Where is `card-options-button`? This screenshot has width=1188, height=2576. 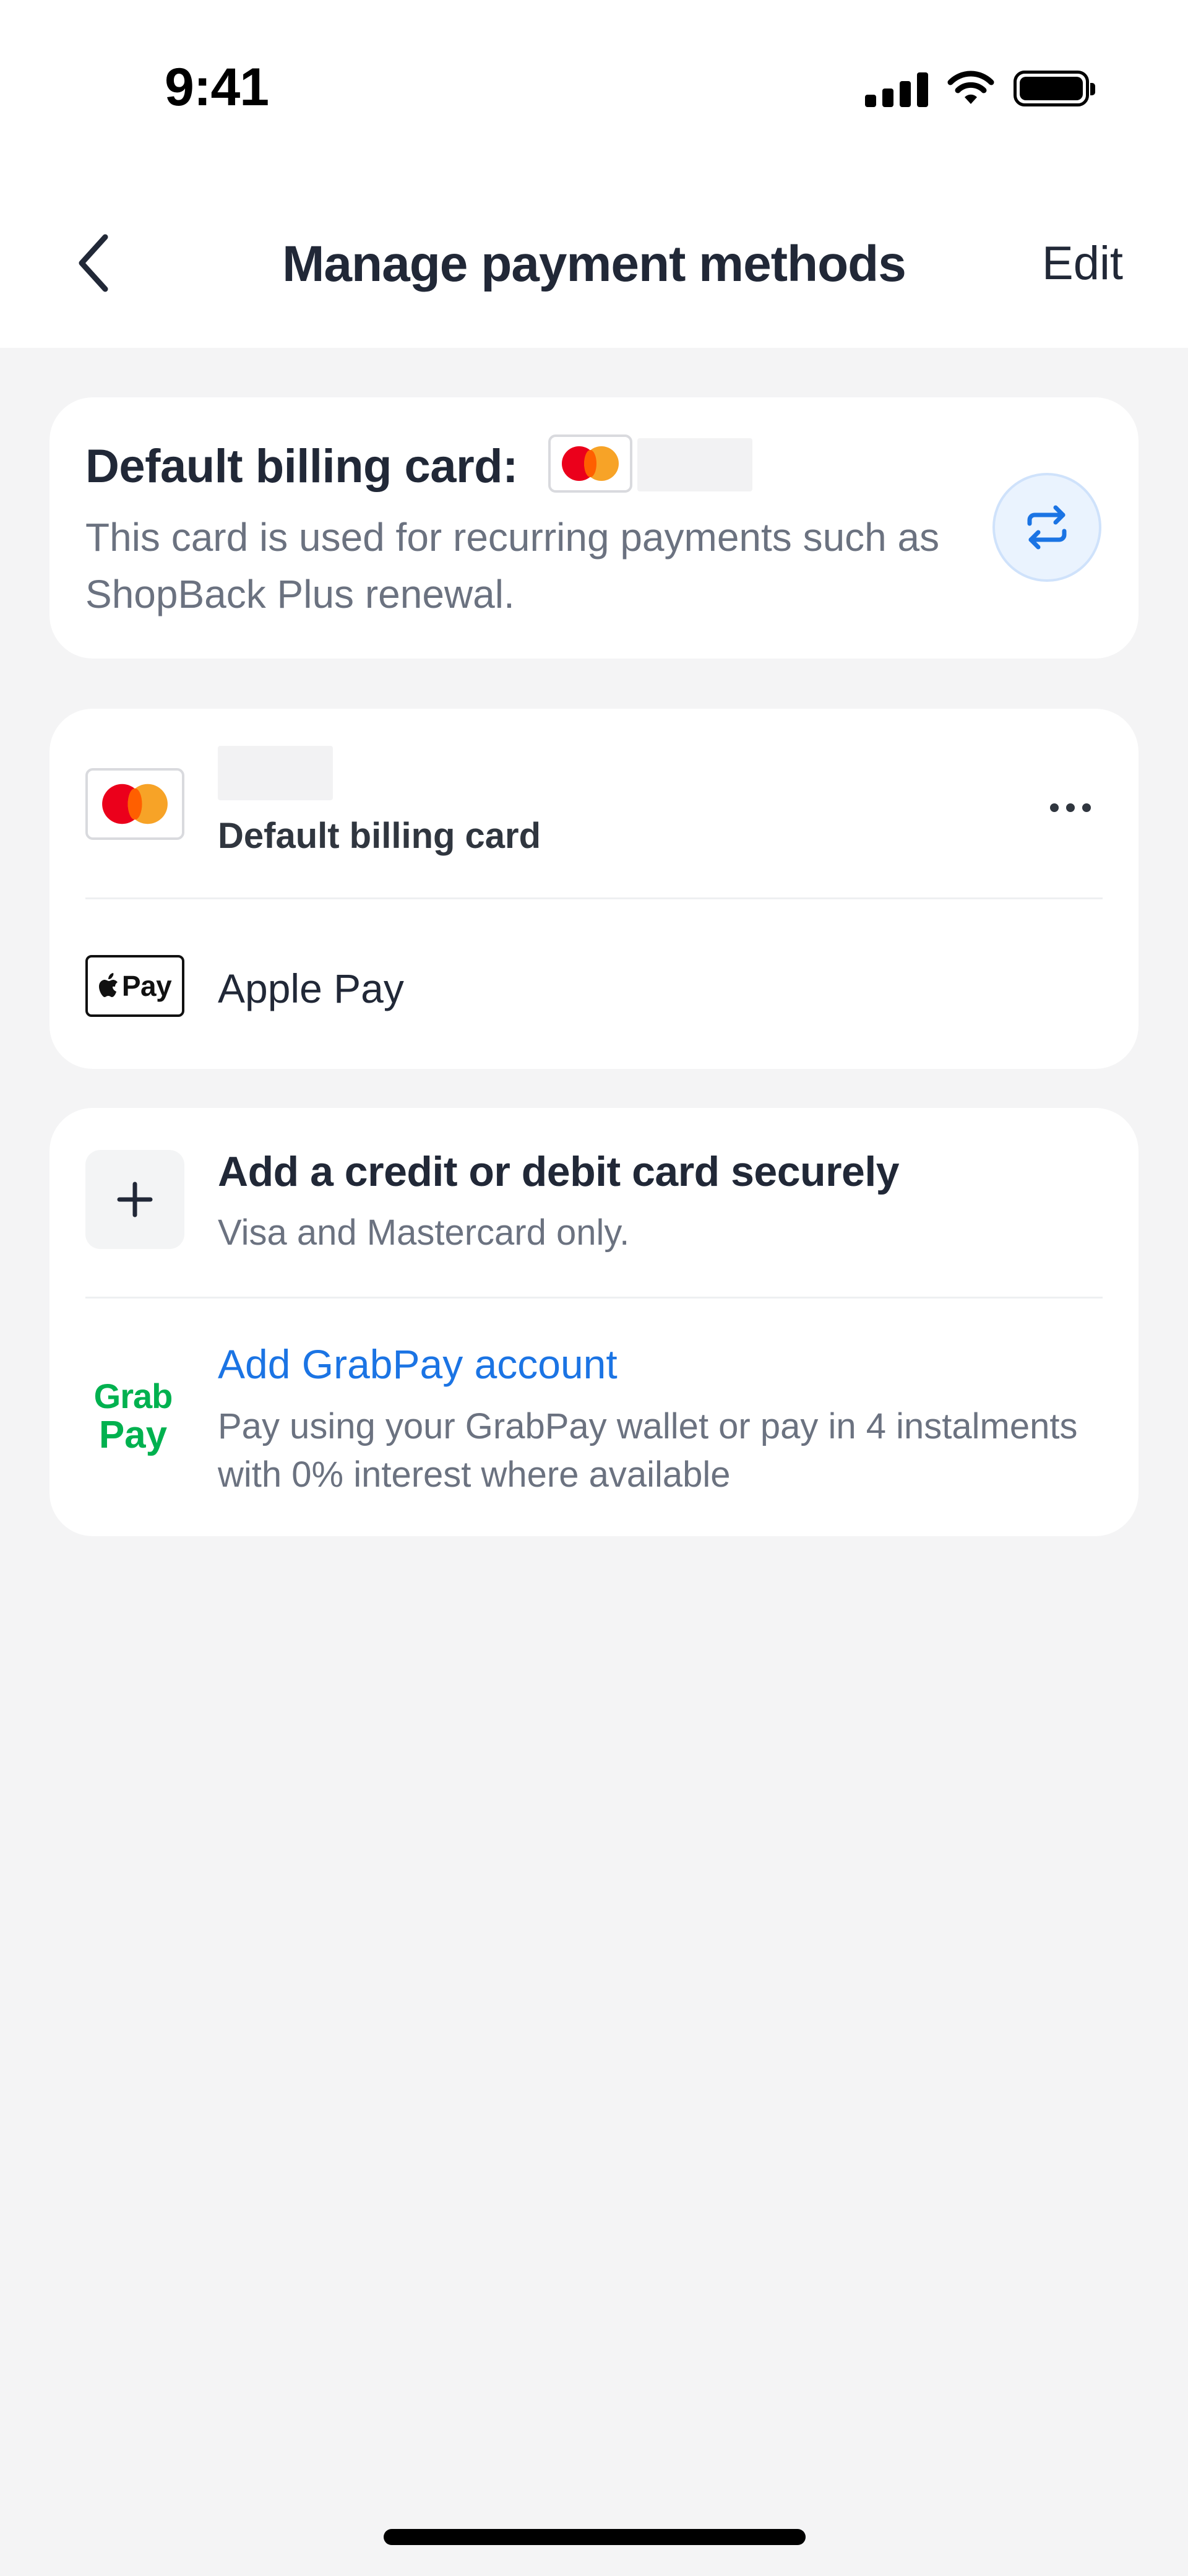 card-options-button is located at coordinates (1070, 807).